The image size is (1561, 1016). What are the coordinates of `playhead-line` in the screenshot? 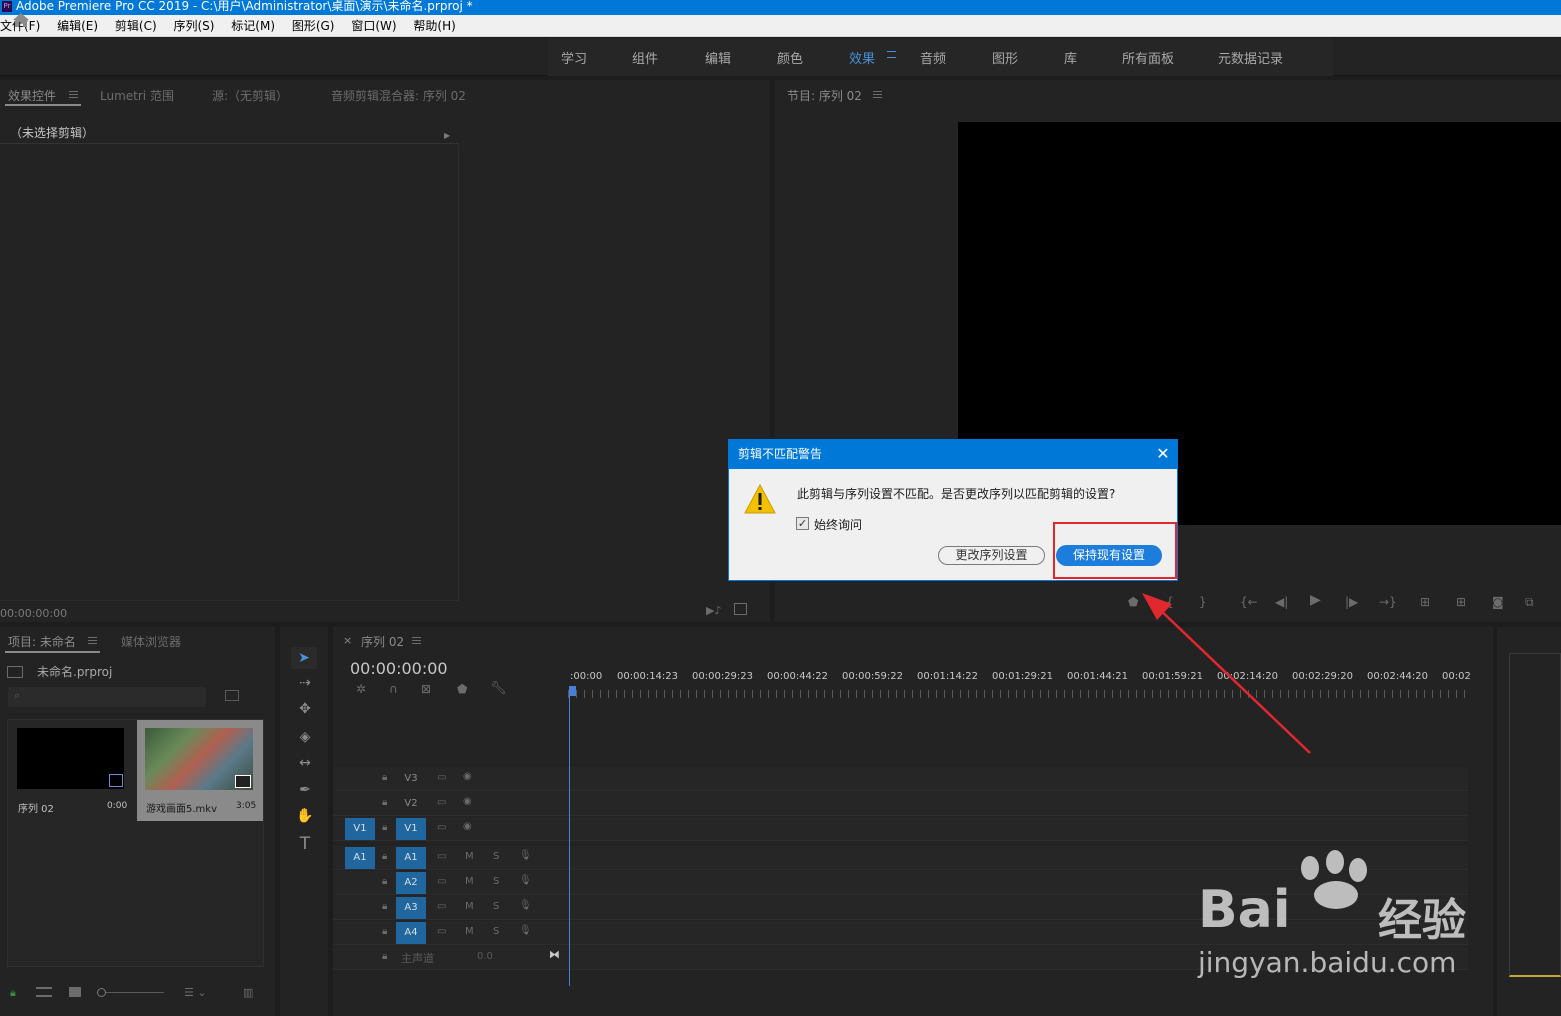 It's located at (569, 836).